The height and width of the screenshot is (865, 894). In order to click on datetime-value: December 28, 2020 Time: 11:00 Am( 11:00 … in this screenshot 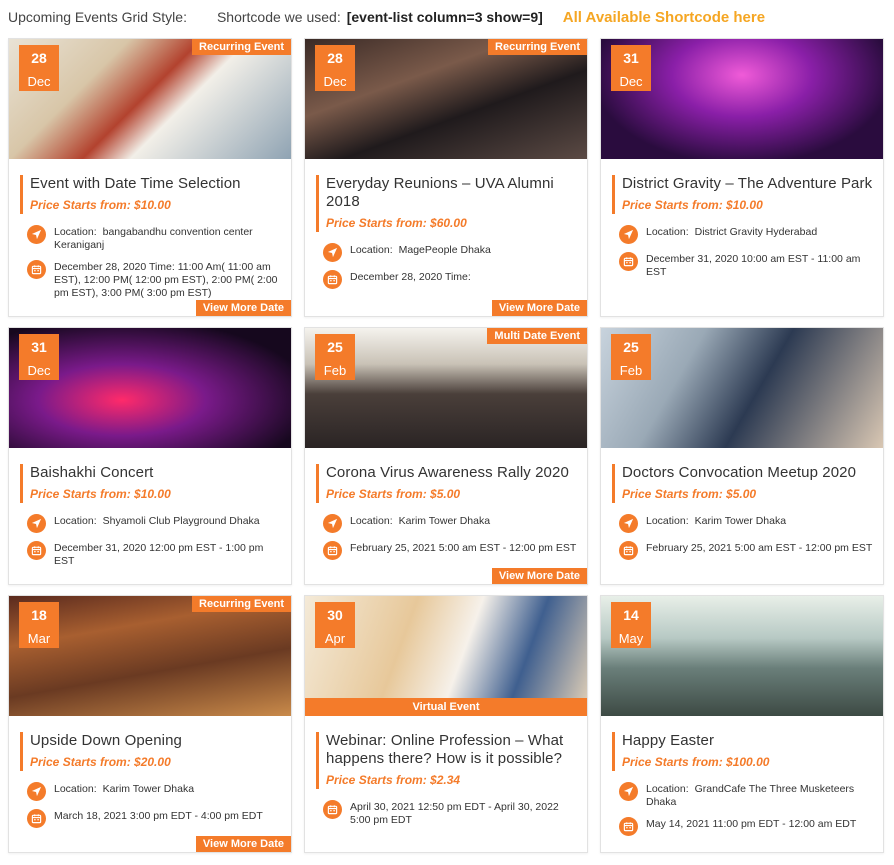, I will do `click(166, 280)`.